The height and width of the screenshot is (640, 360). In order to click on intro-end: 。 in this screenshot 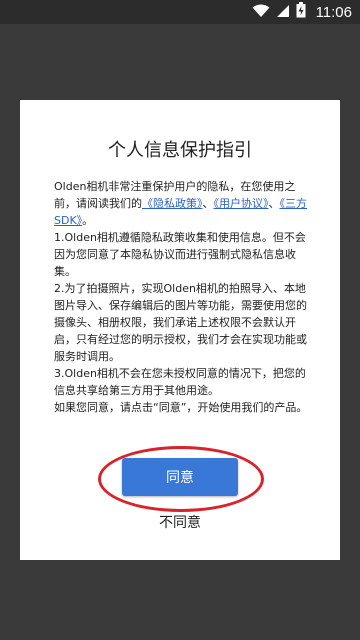, I will do `click(88, 220)`.